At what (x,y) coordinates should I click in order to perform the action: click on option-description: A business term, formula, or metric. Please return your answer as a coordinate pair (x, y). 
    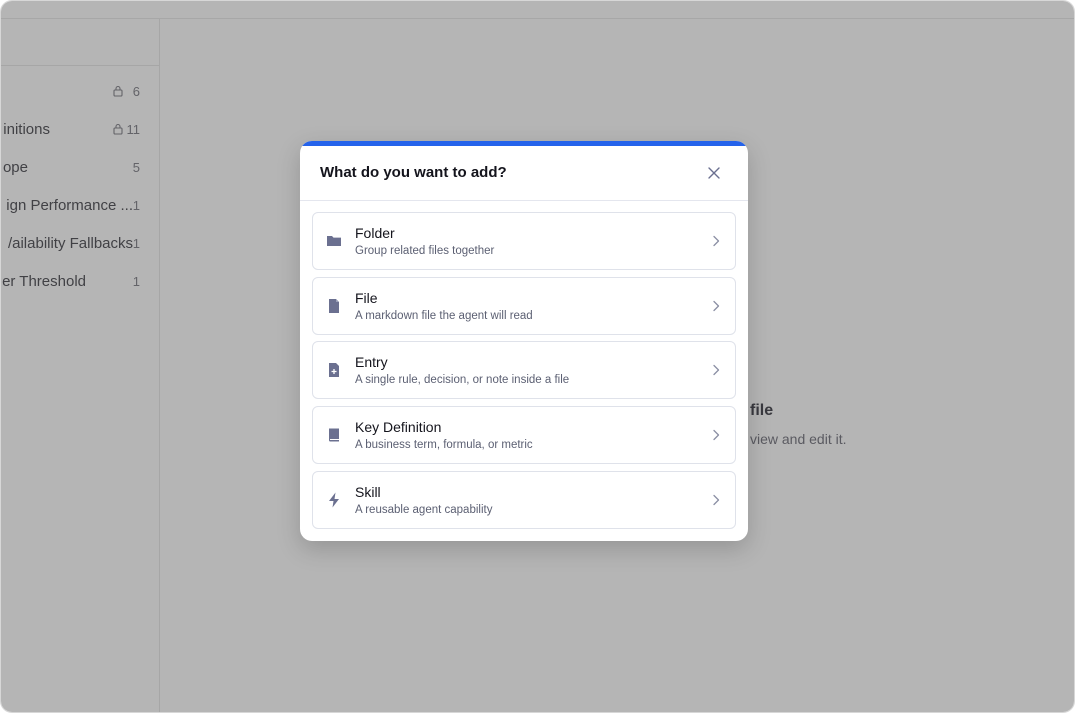
    Looking at the image, I should click on (444, 445).